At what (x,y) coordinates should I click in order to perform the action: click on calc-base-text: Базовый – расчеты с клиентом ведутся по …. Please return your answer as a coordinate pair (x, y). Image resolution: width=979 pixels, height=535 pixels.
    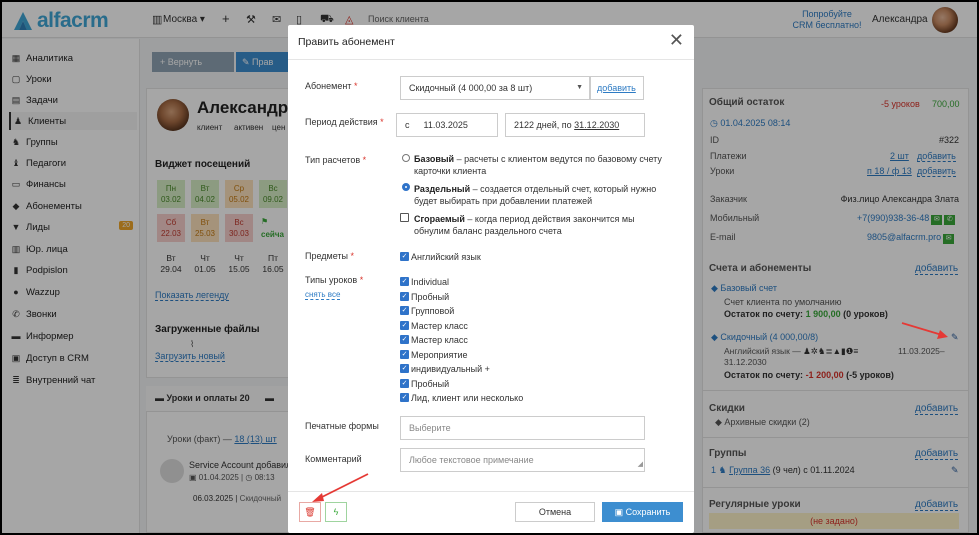
    Looking at the image, I should click on (538, 165).